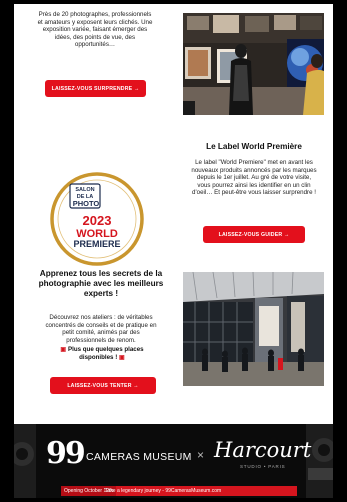 The image size is (347, 502). What do you see at coordinates (263, 466) in the screenshot?
I see `partner-sub: STUDIO • PARIS` at bounding box center [263, 466].